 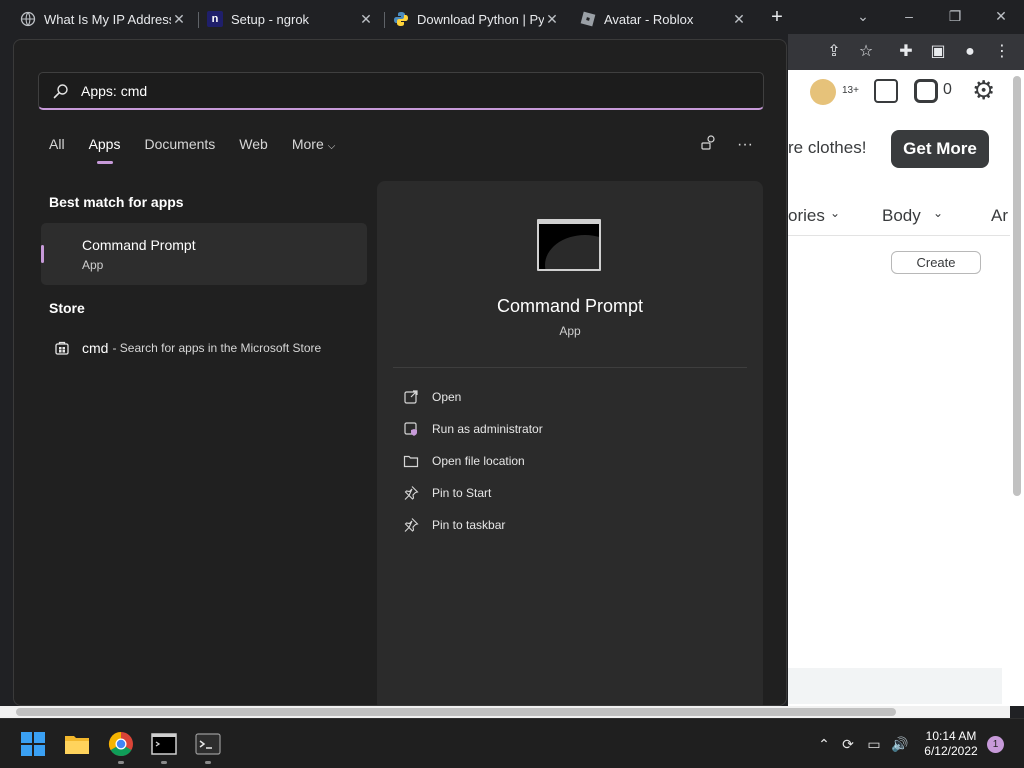 What do you see at coordinates (834, 52) in the screenshot?
I see `share-icon: ⇪` at bounding box center [834, 52].